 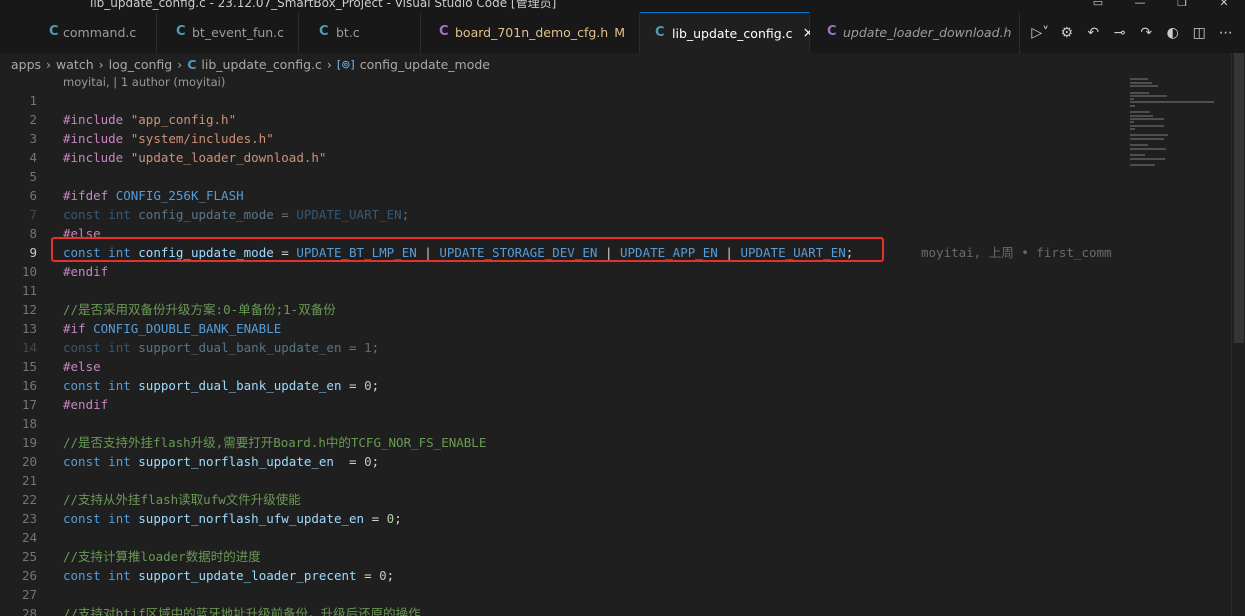 What do you see at coordinates (1239, 198) in the screenshot?
I see `scroll-thumb` at bounding box center [1239, 198].